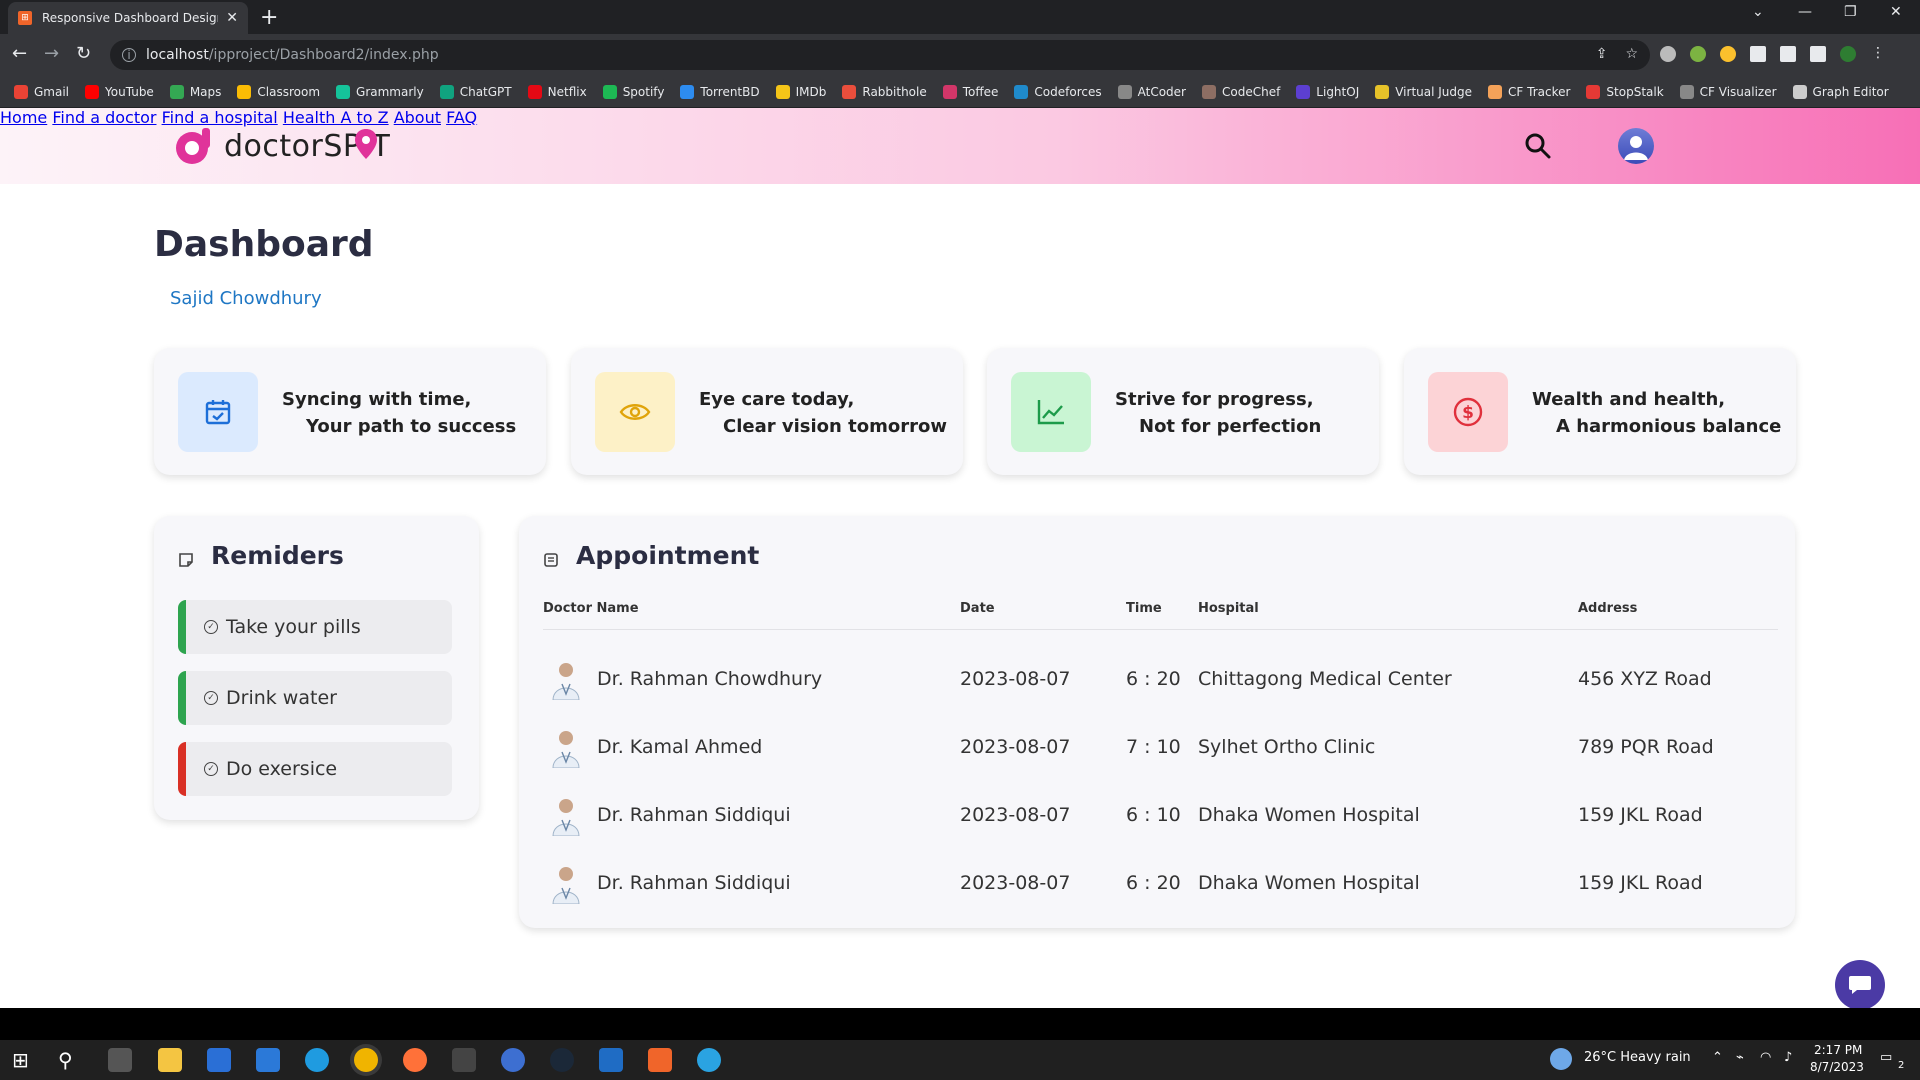 The width and height of the screenshot is (1920, 1080). What do you see at coordinates (777, 399) in the screenshot?
I see `card-line-1: Eye care today,` at bounding box center [777, 399].